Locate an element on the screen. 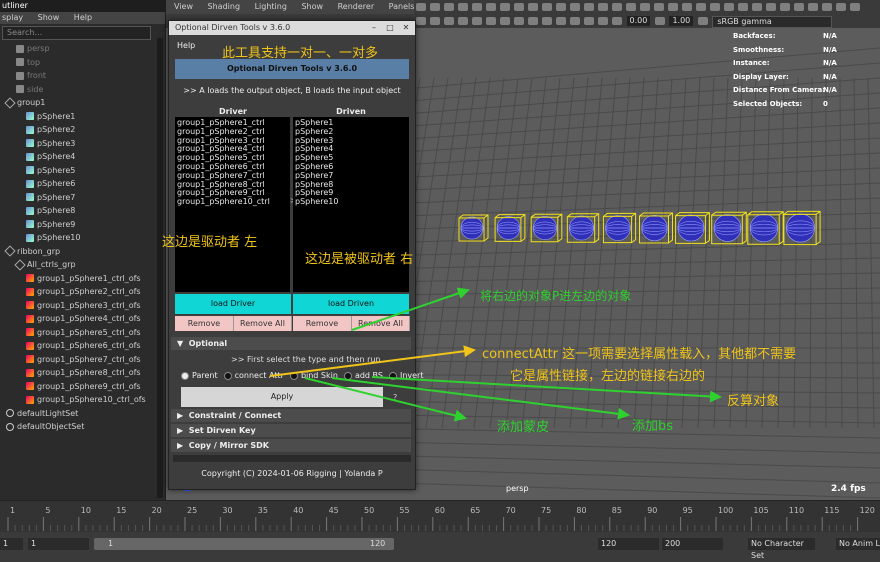 Image resolution: width=880 pixels, height=562 pixels. timeline-tick-label: 10 is located at coordinates (86, 510).